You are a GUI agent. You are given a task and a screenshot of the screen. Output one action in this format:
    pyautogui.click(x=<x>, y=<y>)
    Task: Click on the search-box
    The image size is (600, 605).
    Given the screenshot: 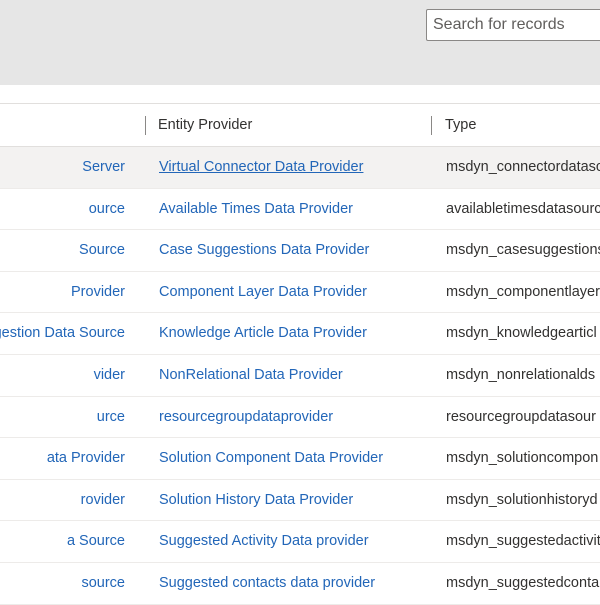 What is the action you would take?
    pyautogui.click(x=513, y=25)
    